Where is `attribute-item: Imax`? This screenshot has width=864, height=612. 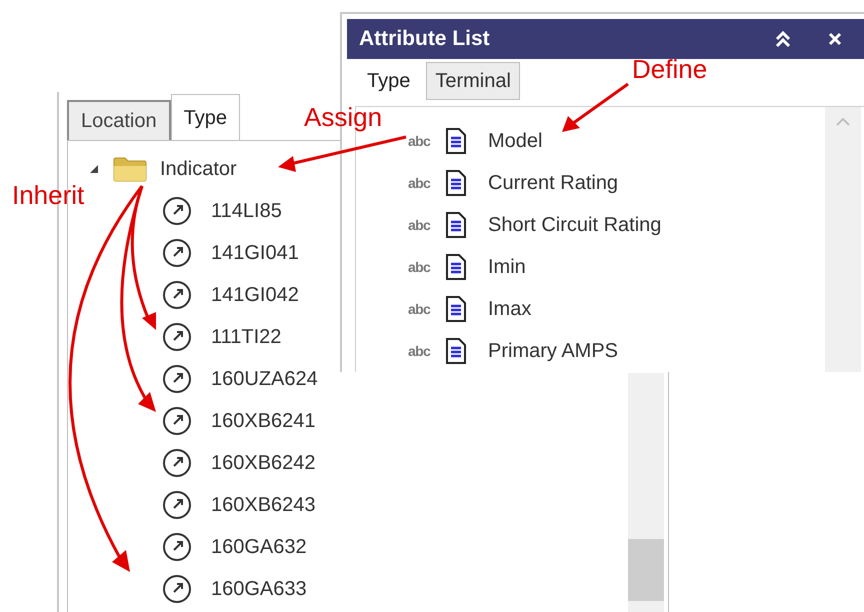
attribute-item: Imax is located at coordinates (510, 309).